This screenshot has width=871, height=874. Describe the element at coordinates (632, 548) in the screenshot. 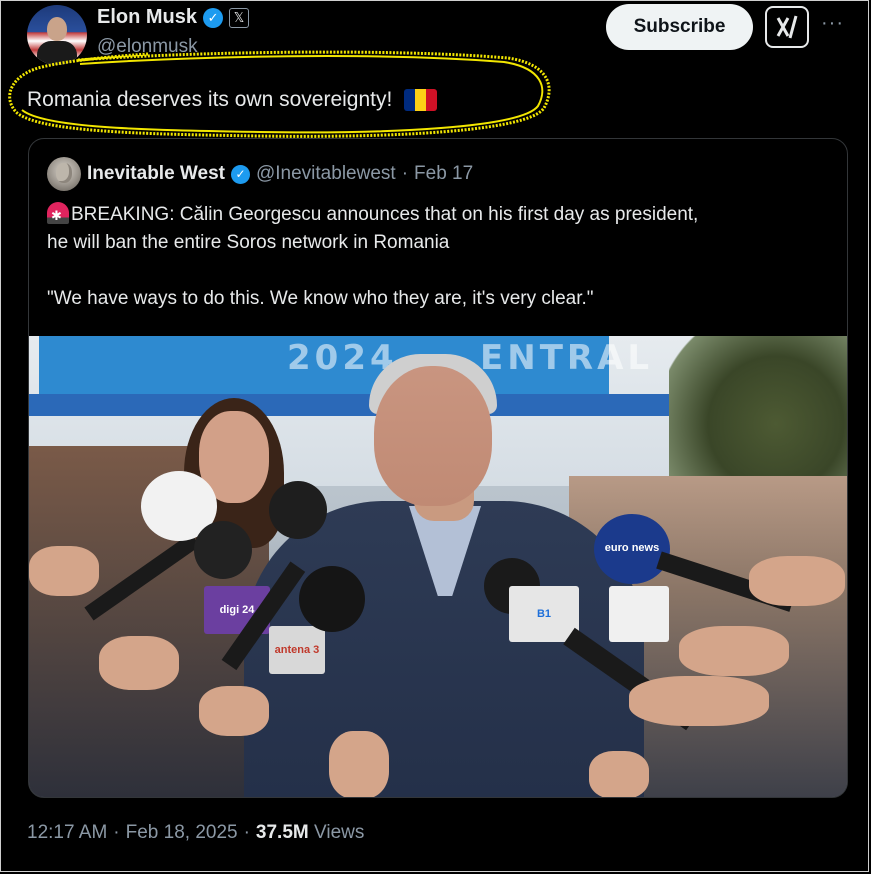

I see `mic-label-euronews: euro news` at that location.